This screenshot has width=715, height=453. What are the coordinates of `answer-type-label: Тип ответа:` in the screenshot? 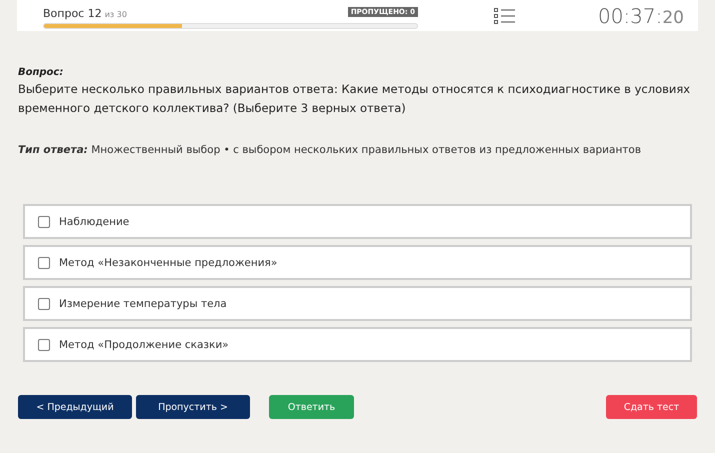 It's located at (53, 150).